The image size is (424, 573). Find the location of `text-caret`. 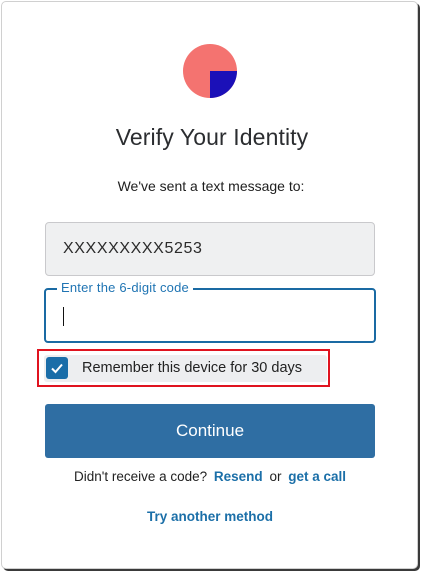

text-caret is located at coordinates (63, 316).